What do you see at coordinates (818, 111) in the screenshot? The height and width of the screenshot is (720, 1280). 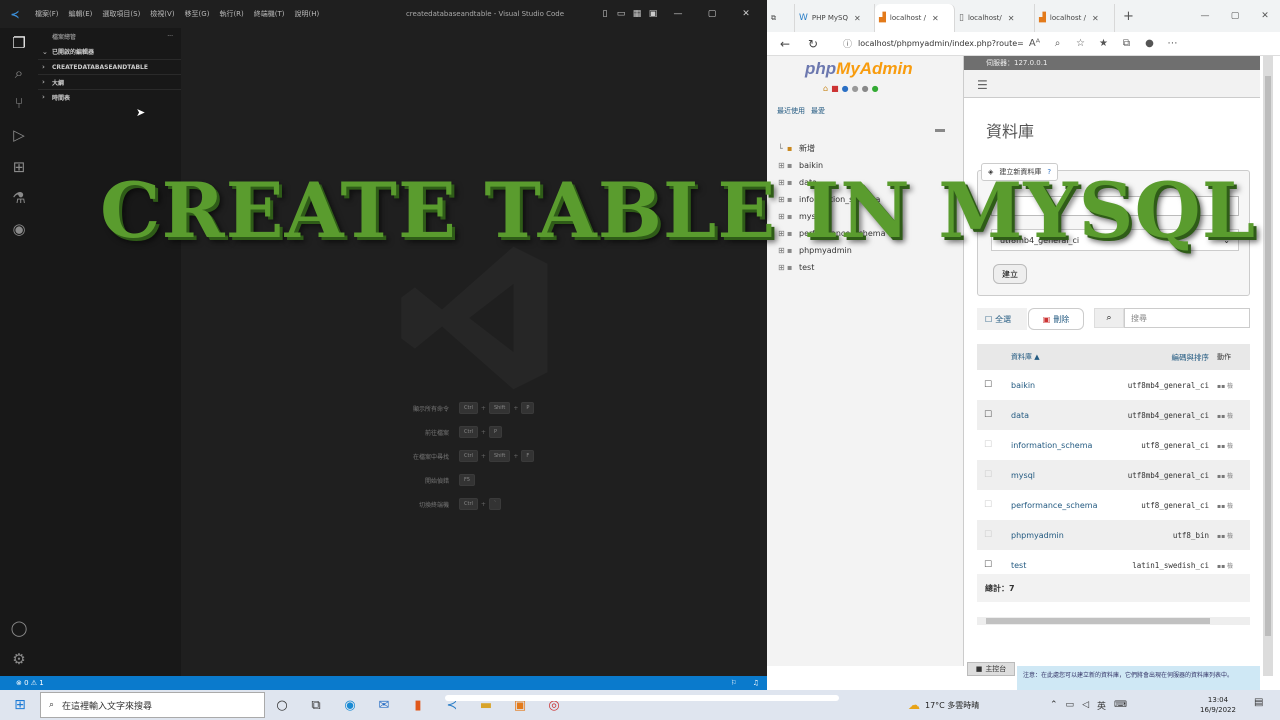 I see `tab-favorites: 最愛` at bounding box center [818, 111].